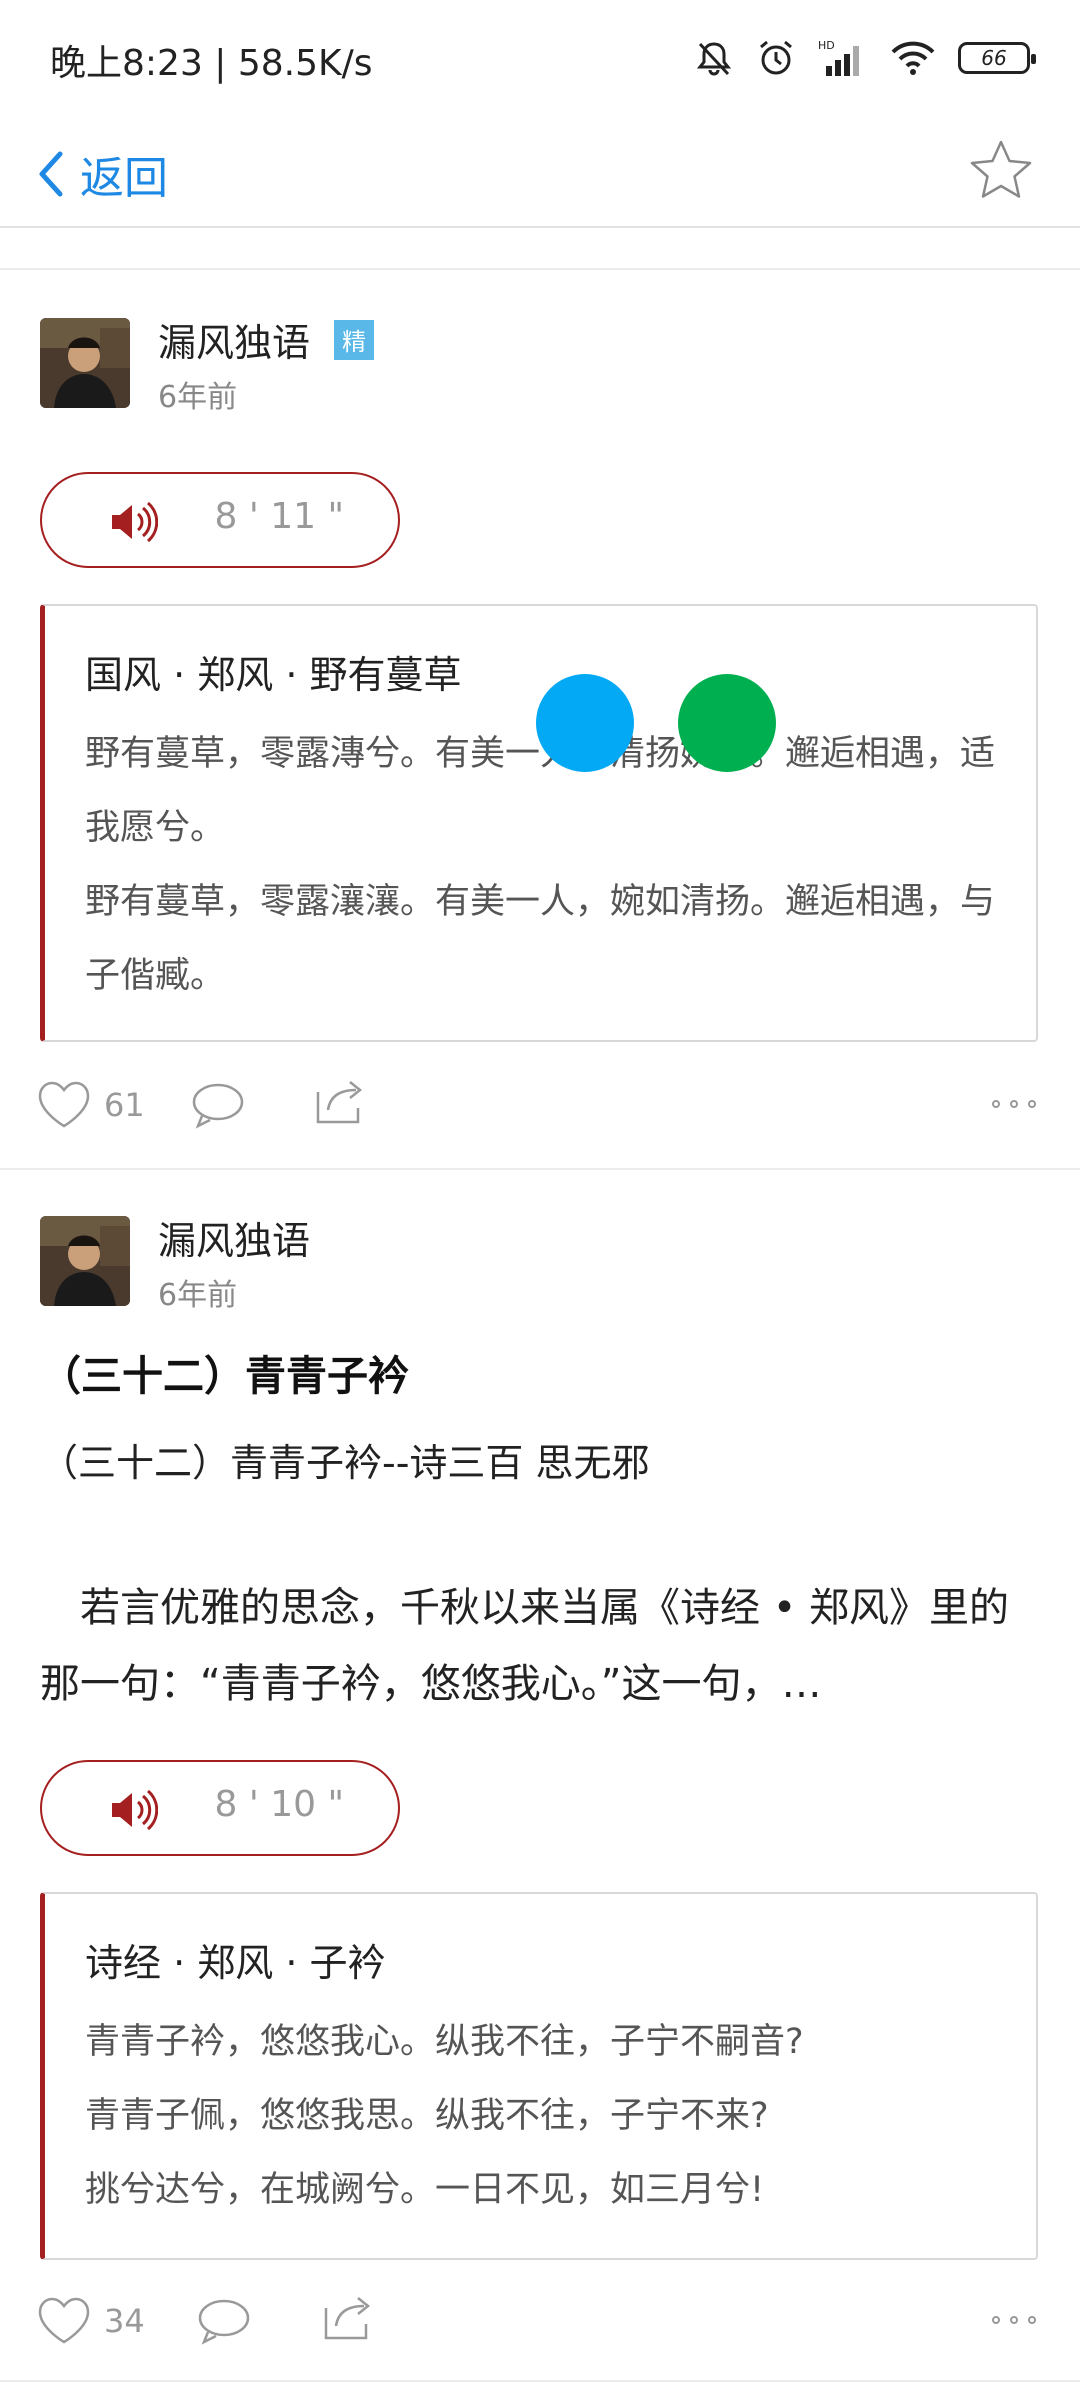 The height and width of the screenshot is (2400, 1080). I want to click on audio-duration: 8 ' 10 ", so click(279, 1804).